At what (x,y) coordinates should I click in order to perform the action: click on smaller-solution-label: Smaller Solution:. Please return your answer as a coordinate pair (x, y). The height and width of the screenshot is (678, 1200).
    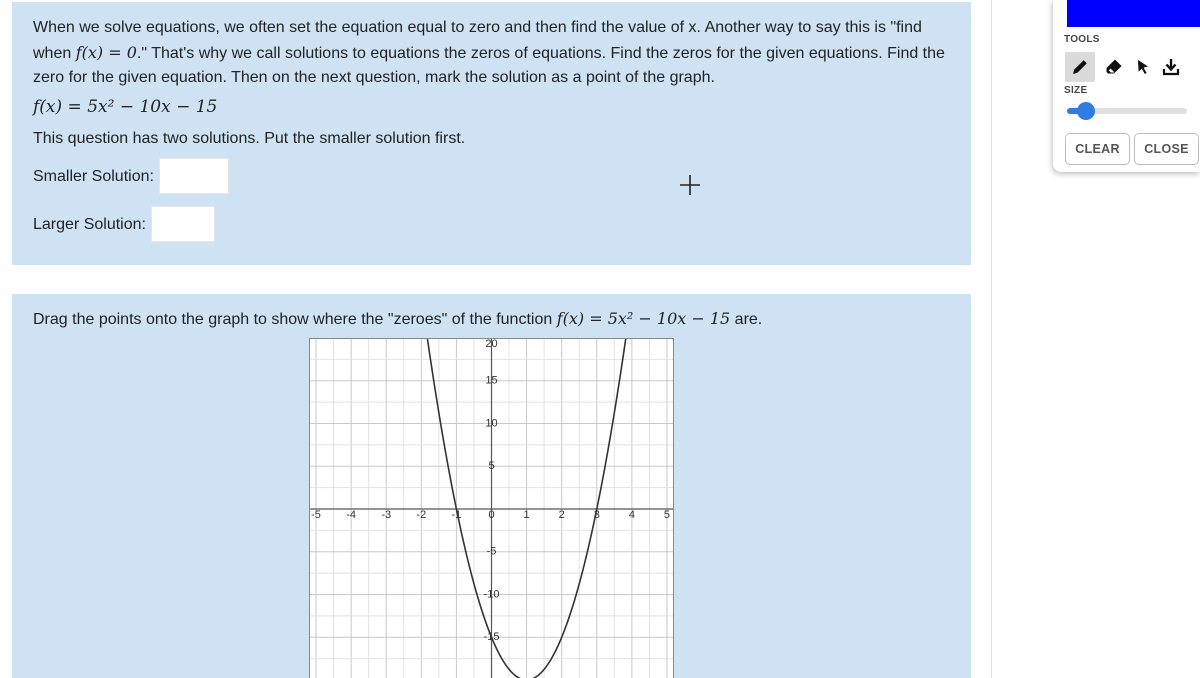
    Looking at the image, I should click on (93, 176).